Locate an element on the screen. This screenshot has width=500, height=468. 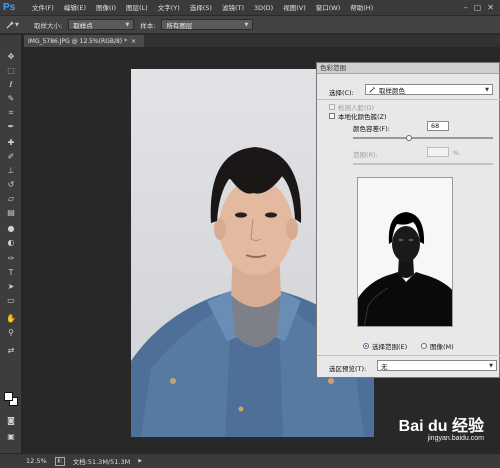
dodge-icon: ◐ is located at coordinates (11, 242).